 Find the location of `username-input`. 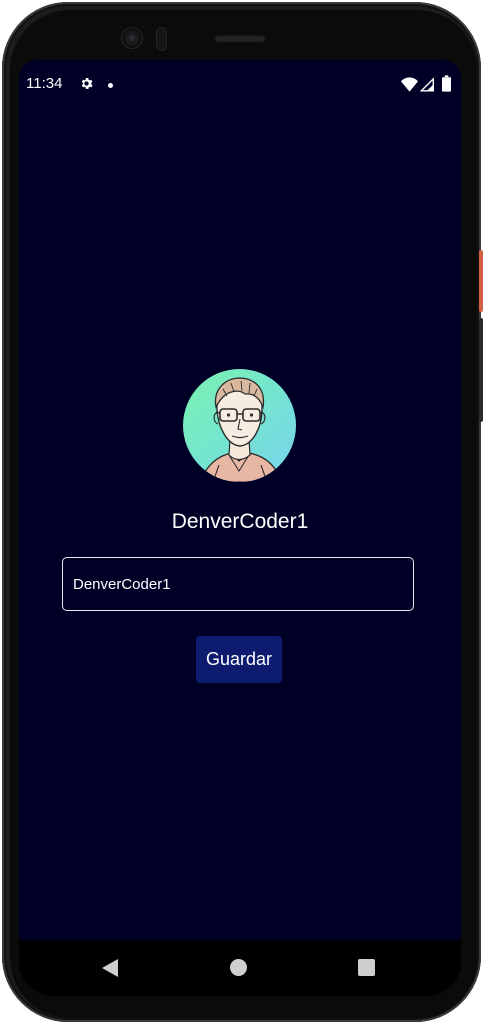

username-input is located at coordinates (238, 584).